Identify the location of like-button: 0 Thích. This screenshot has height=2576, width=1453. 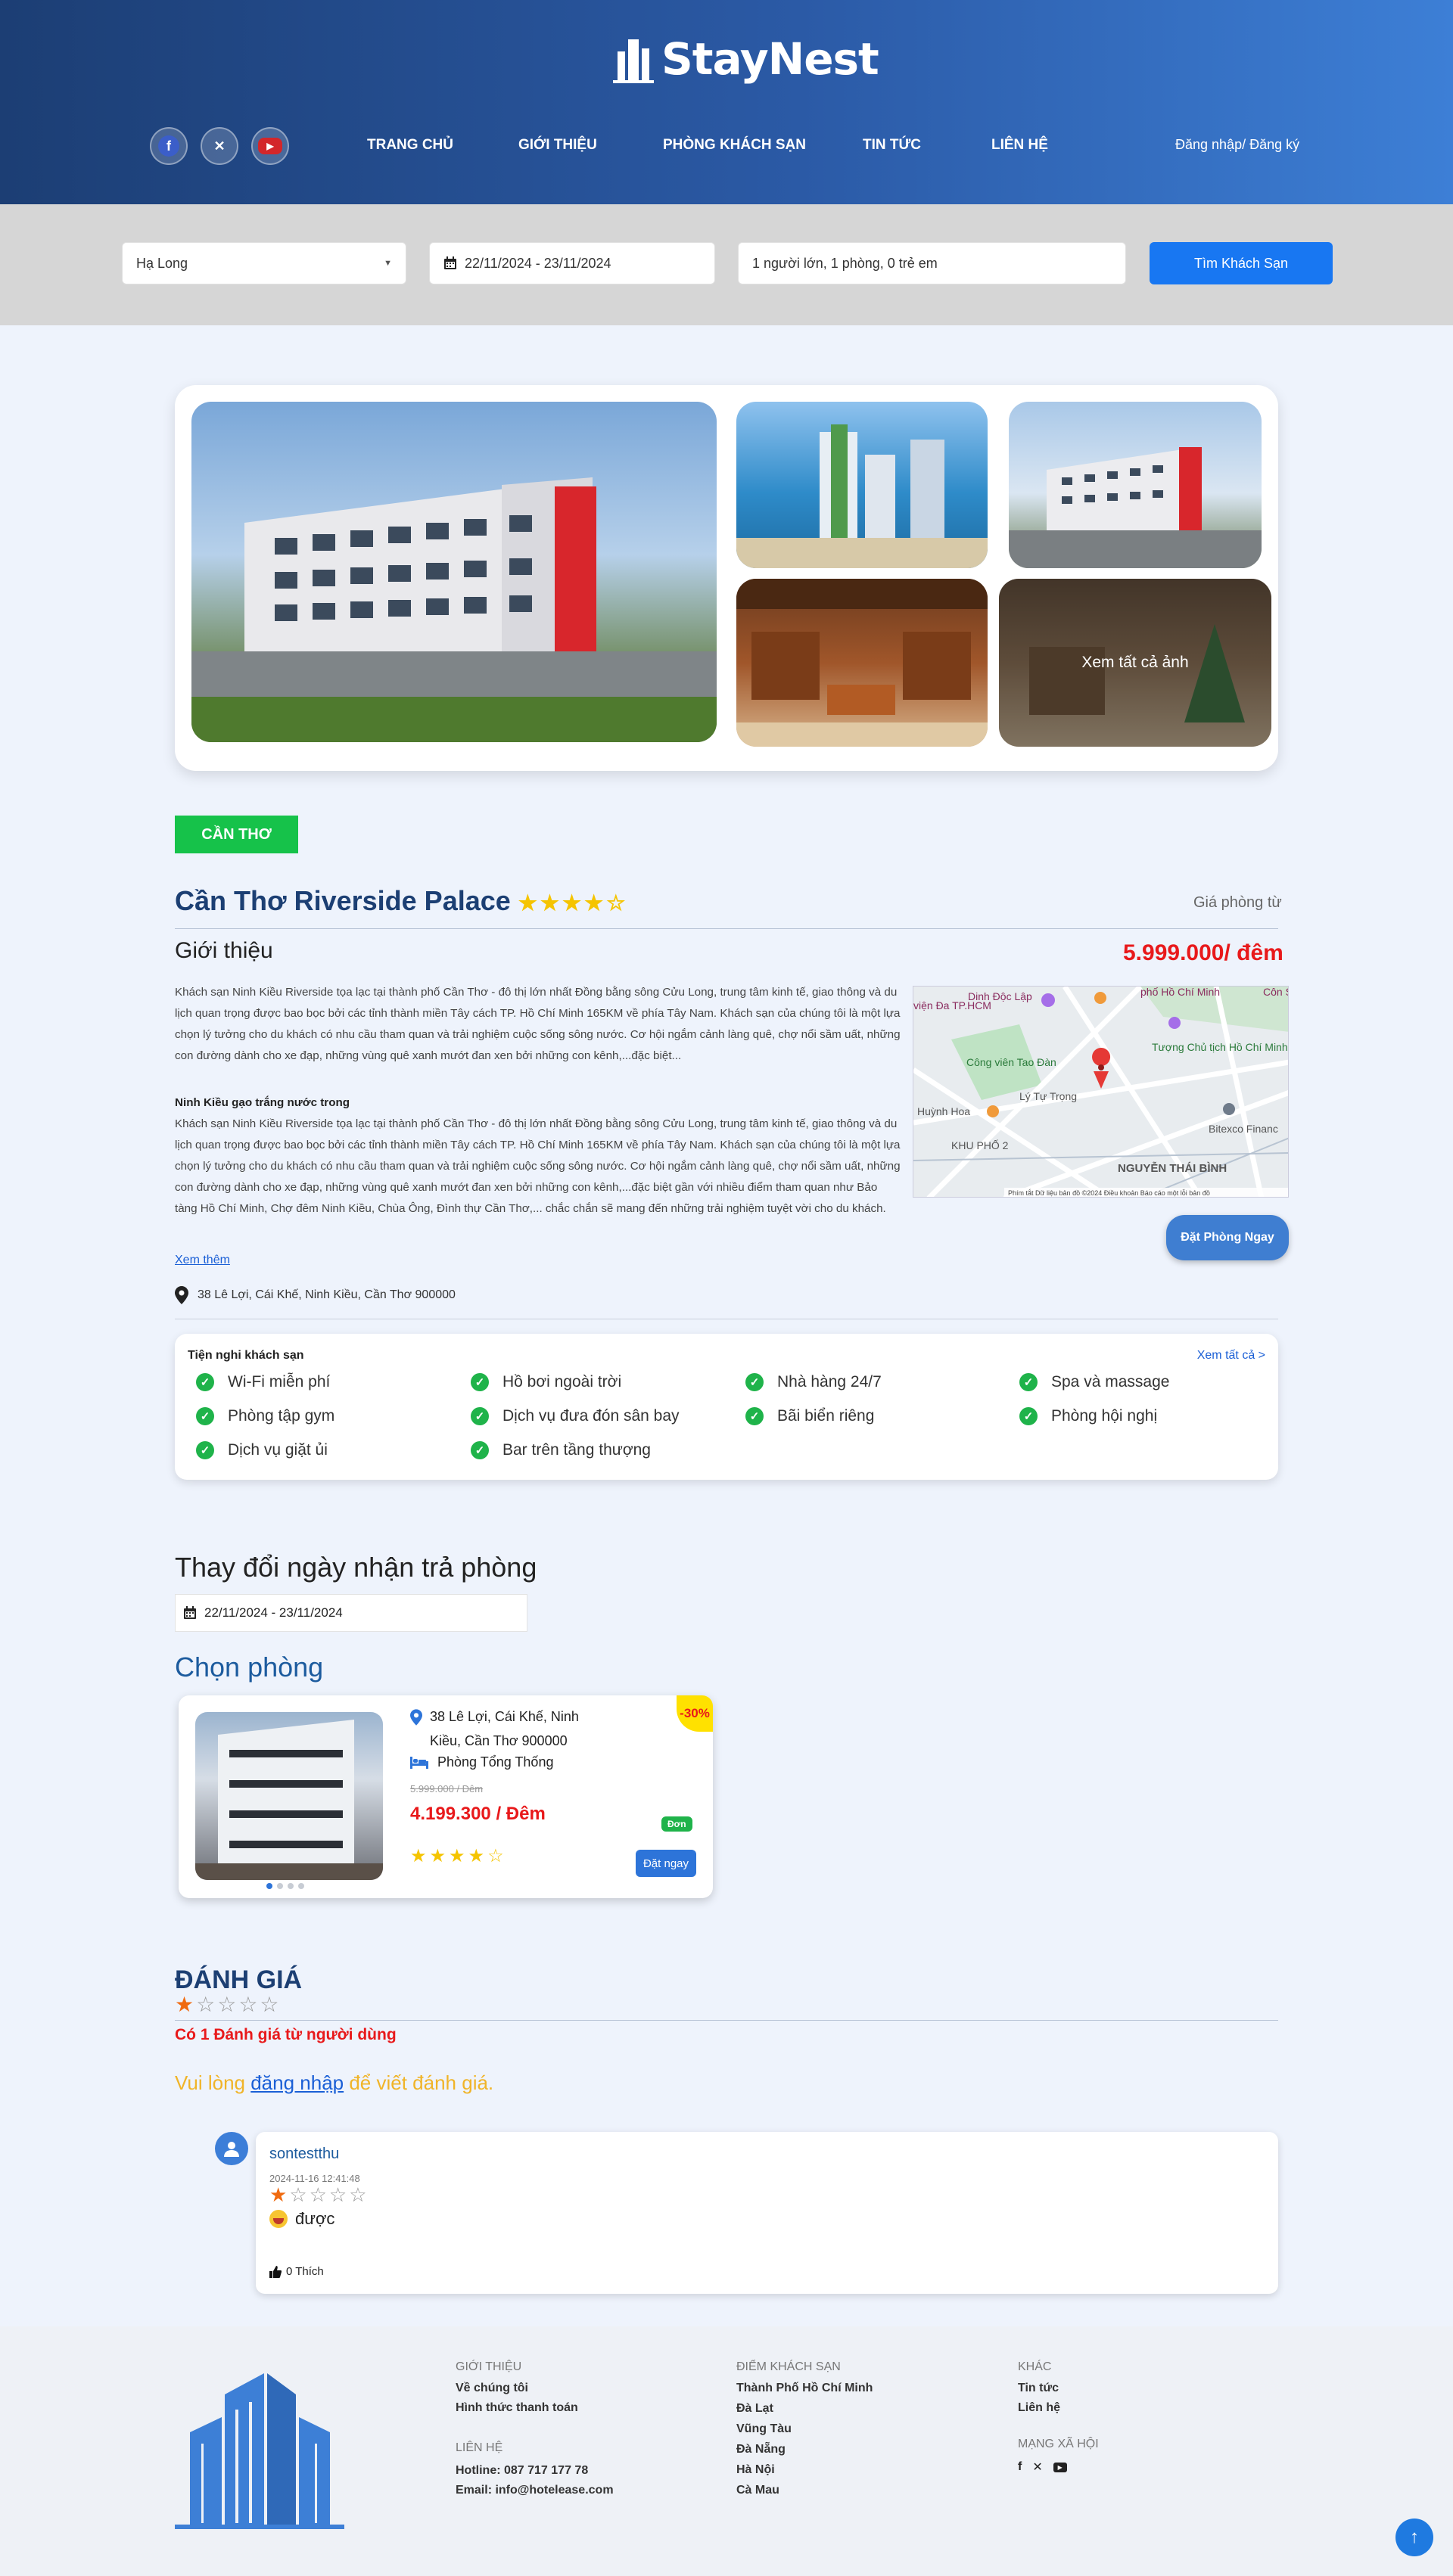
(296, 2271).